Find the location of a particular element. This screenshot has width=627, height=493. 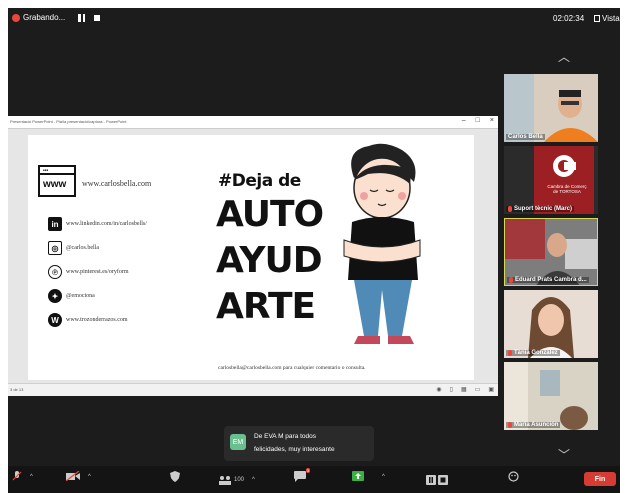

security-button is located at coordinates (175, 480).